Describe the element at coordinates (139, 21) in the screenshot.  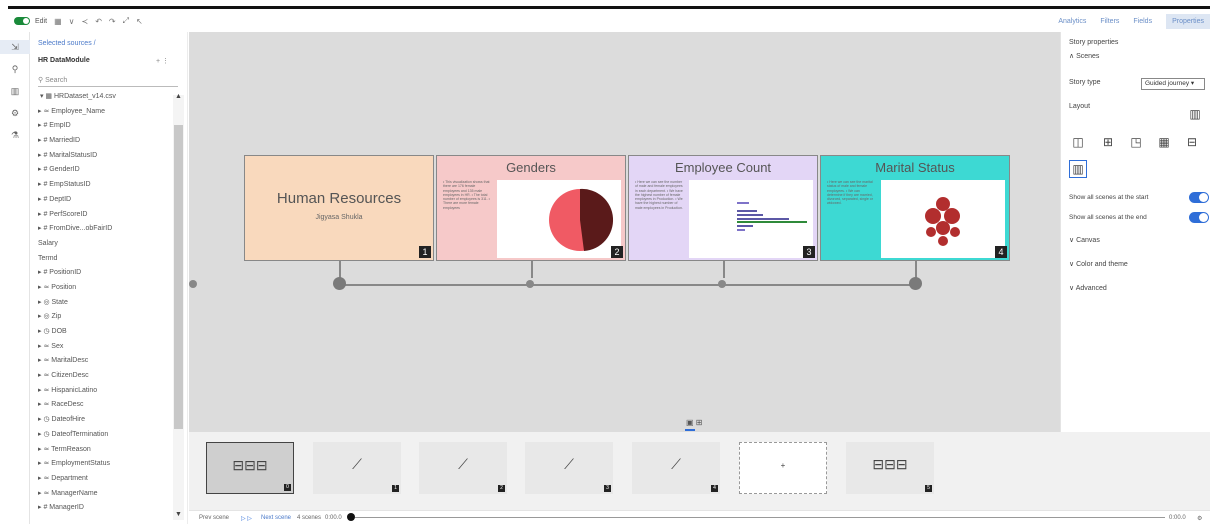
I see `pointer-icon: ↖` at that location.